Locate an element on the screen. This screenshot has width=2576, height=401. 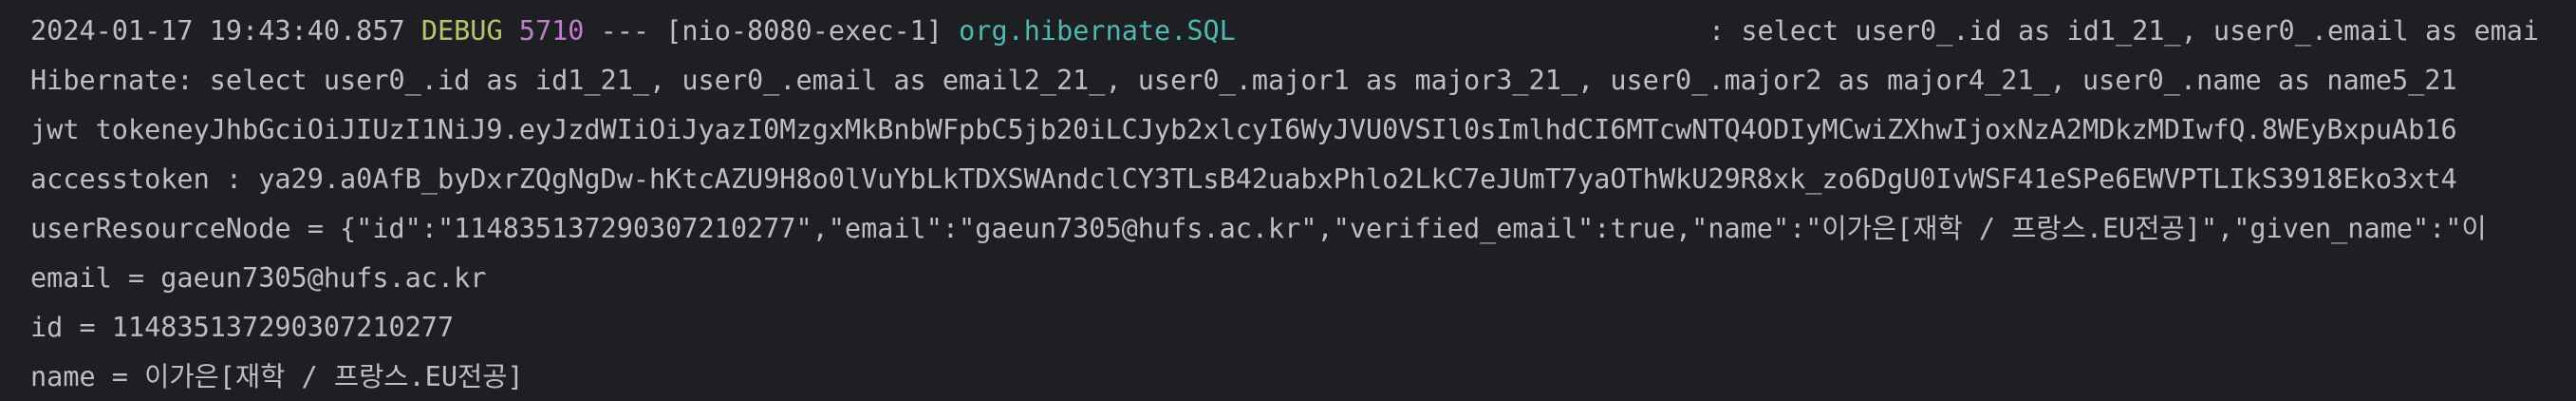
log-thread: [nio-8080-exec-1] is located at coordinates (804, 31).